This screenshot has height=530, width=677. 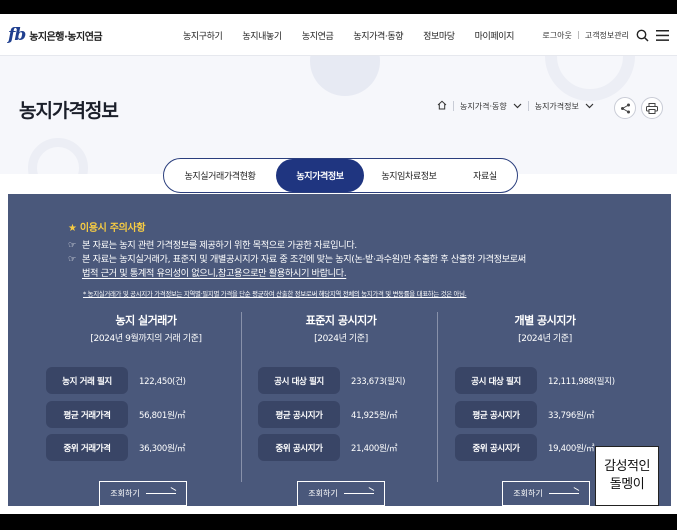 What do you see at coordinates (146, 339) in the screenshot?
I see `column-subtitle: [2024년 9월까지의 거래 기준]` at bounding box center [146, 339].